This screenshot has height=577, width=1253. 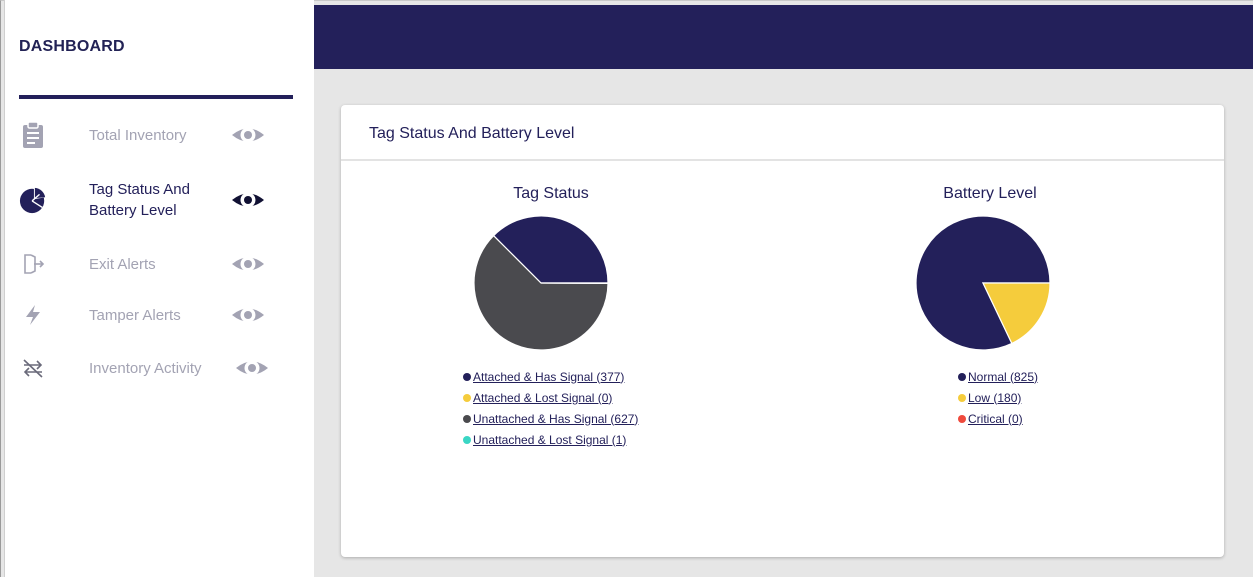 I want to click on legend-link: Unattached & Lost Signal (1), so click(x=549, y=440).